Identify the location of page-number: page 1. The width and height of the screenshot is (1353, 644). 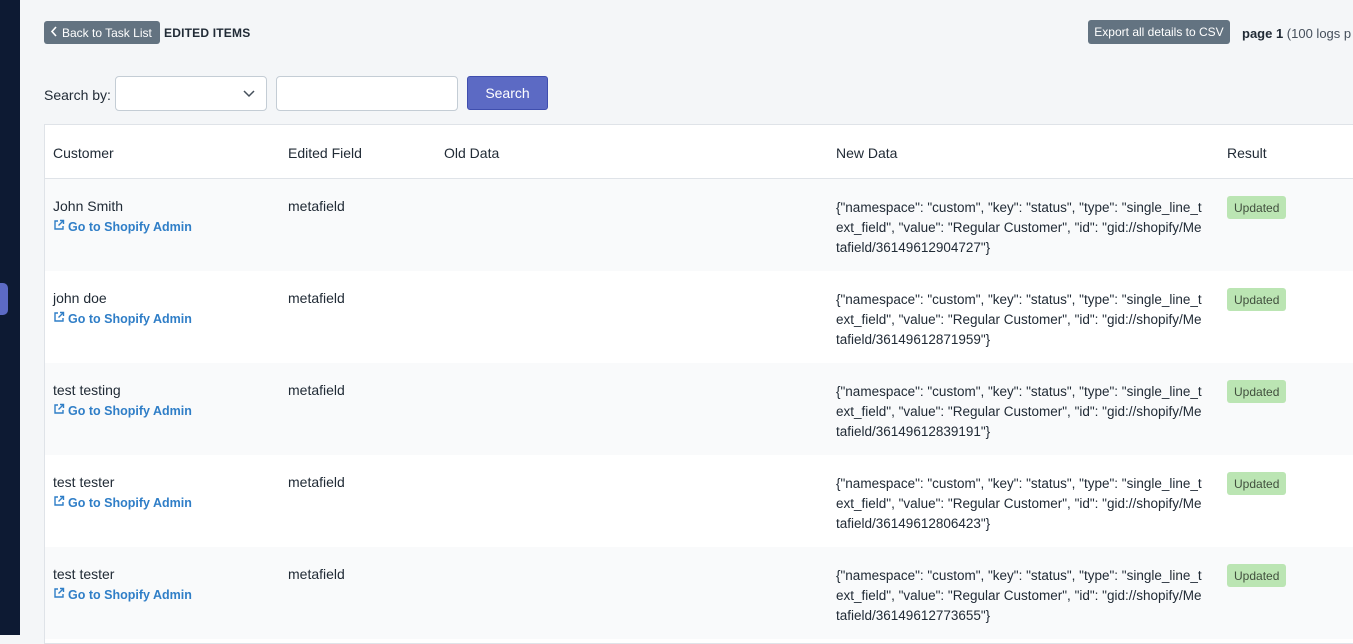
(1263, 33).